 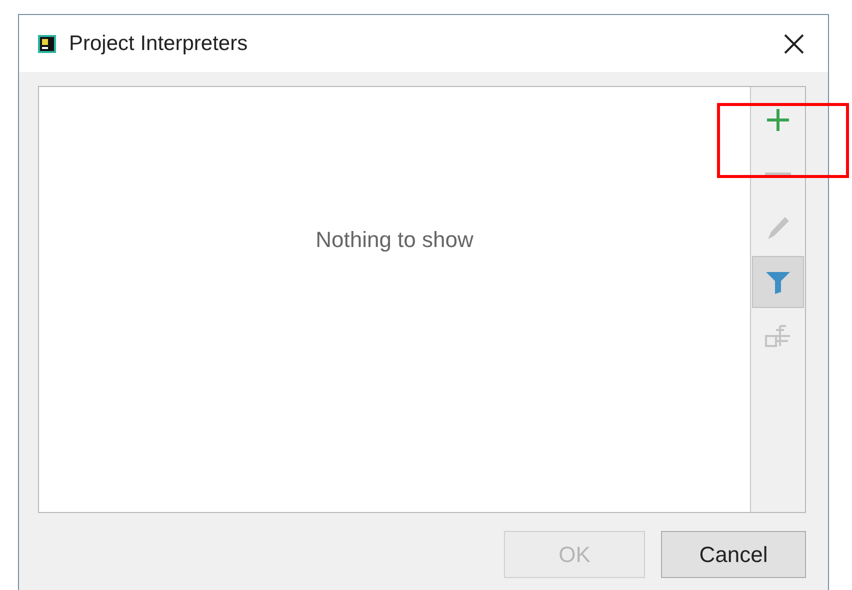 I want to click on minus-icon, so click(x=778, y=174).